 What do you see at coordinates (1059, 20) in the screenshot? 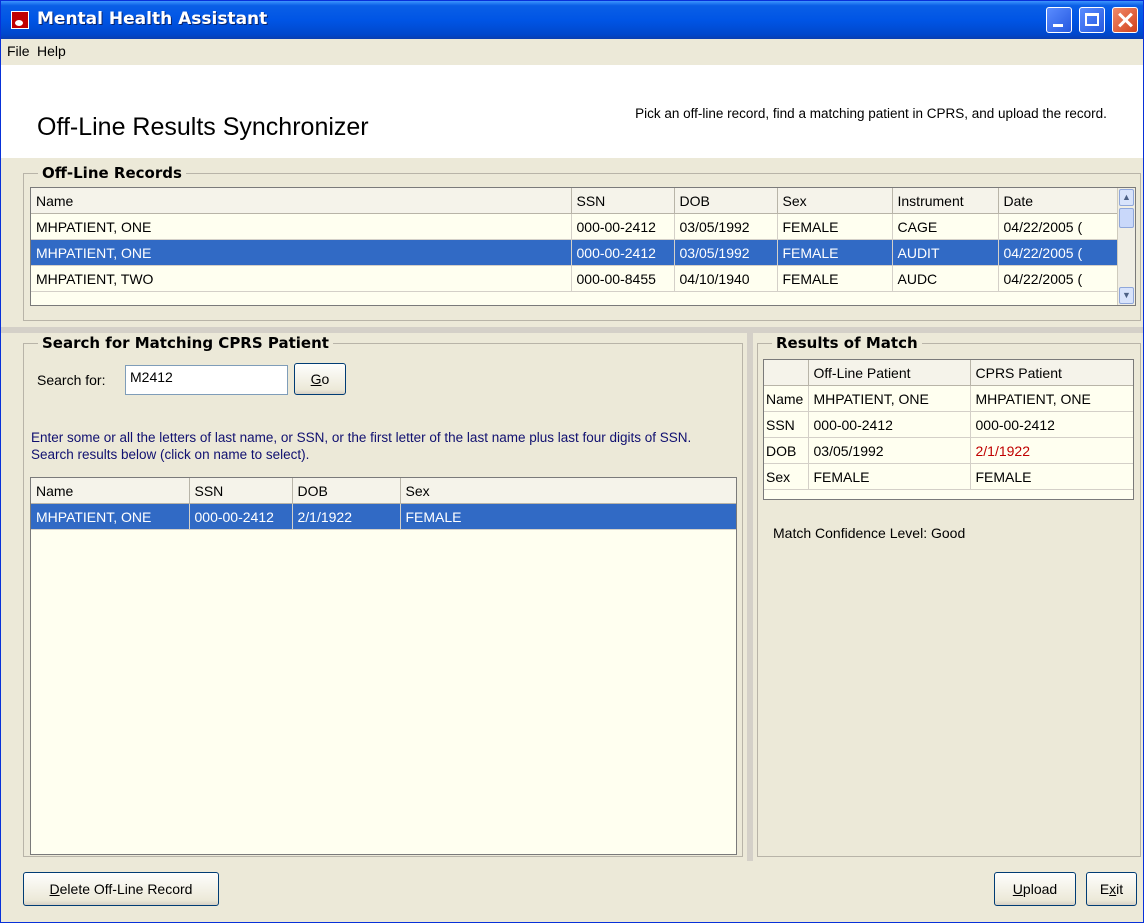
I see `minimize-icon` at bounding box center [1059, 20].